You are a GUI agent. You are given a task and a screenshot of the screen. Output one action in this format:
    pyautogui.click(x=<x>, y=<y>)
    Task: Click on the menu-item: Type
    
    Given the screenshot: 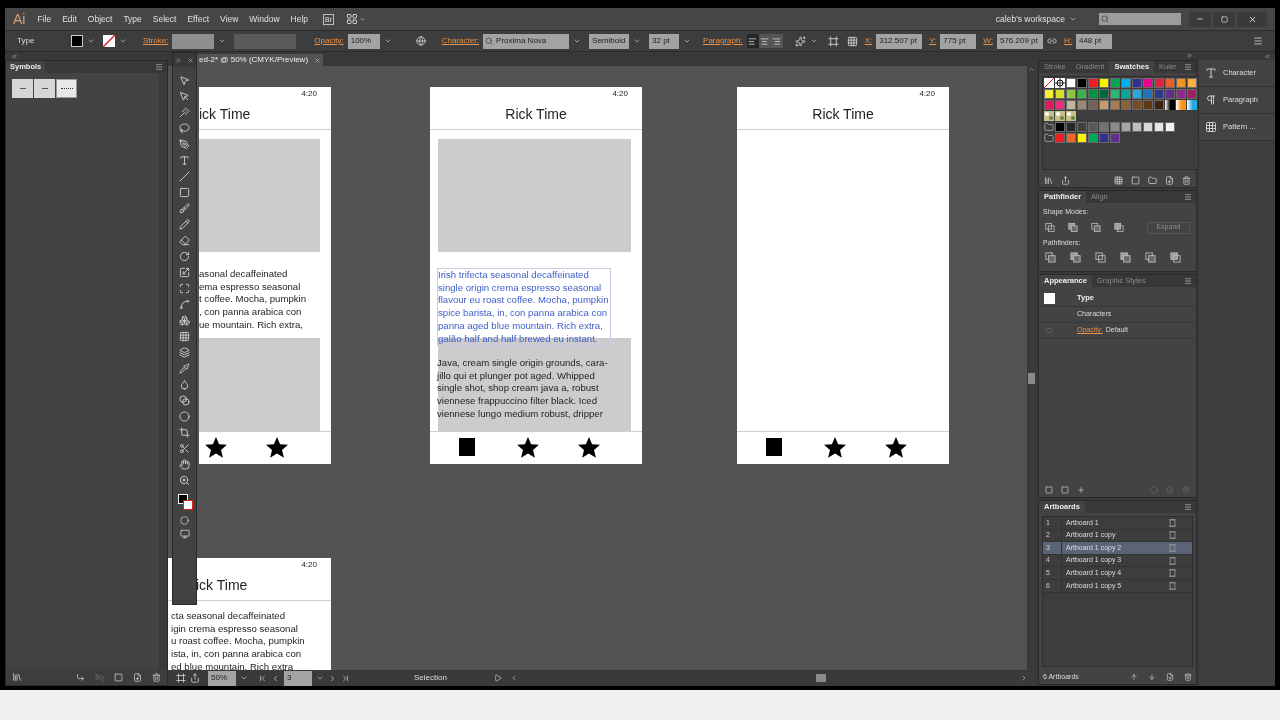 What is the action you would take?
    pyautogui.click(x=132, y=19)
    